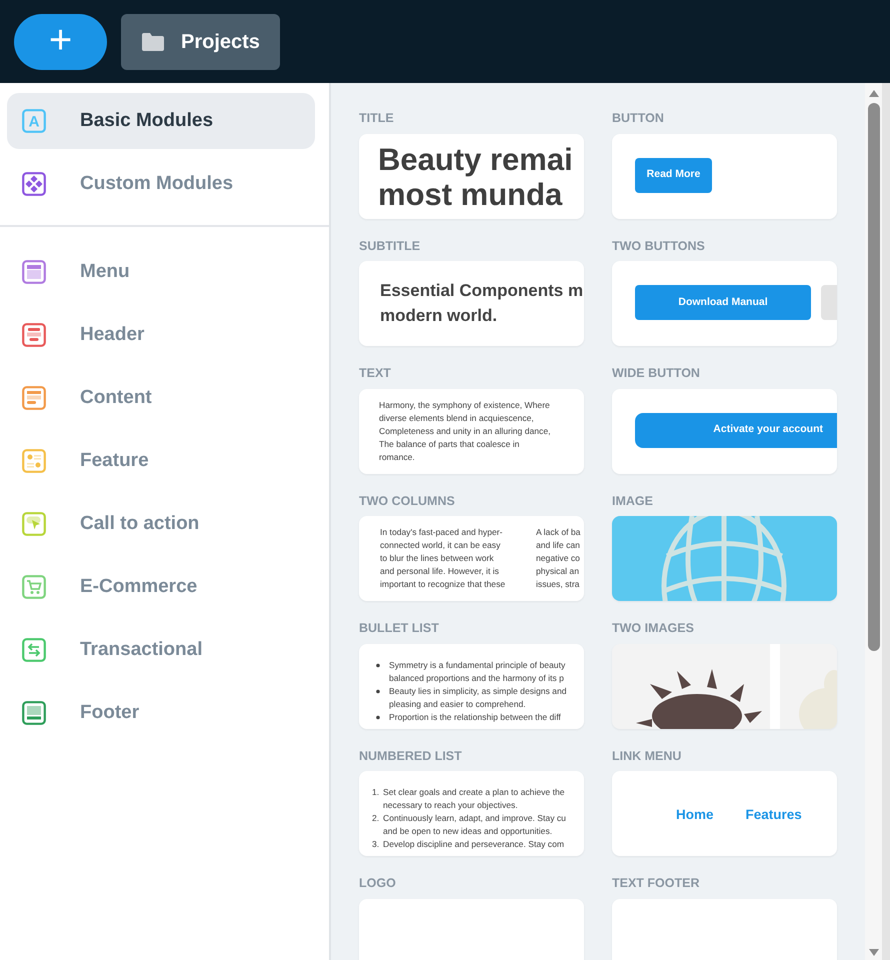 This screenshot has width=890, height=960. Describe the element at coordinates (647, 756) in the screenshot. I see `module-label: LINK MENU` at that location.